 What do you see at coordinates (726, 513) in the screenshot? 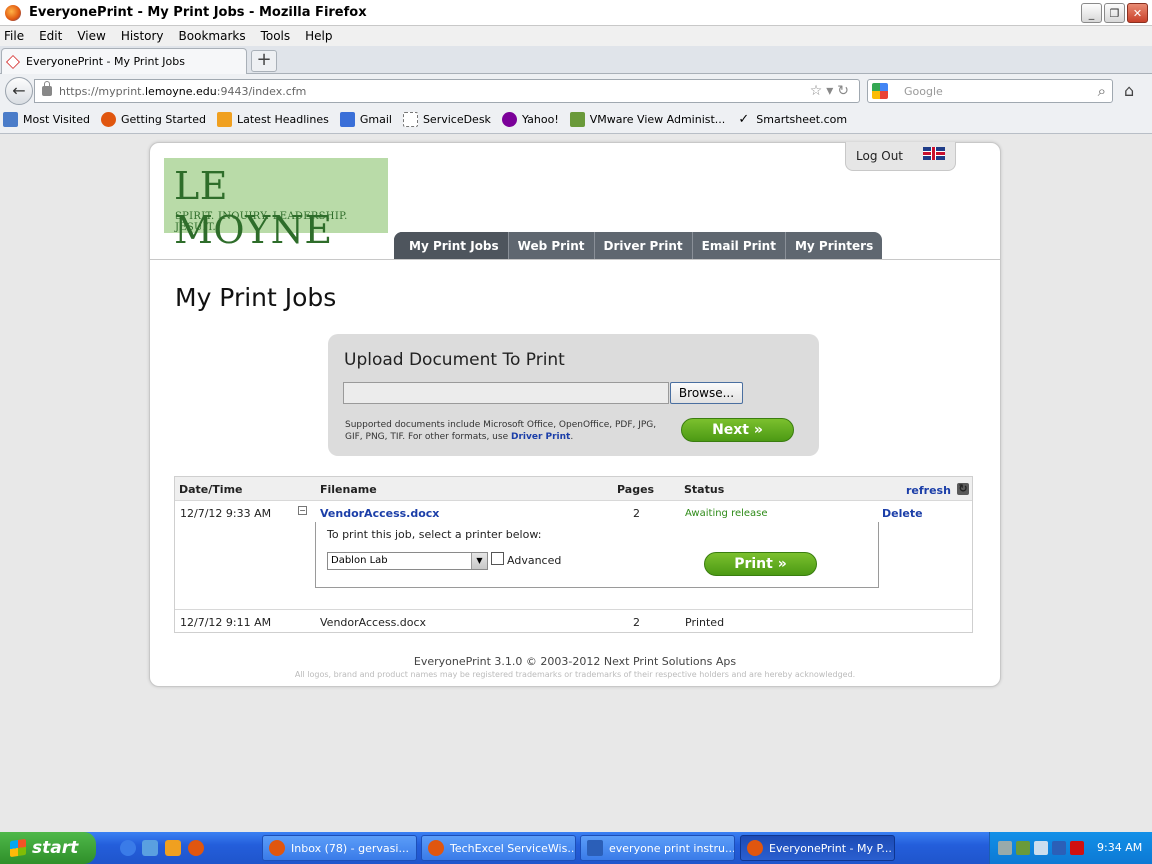
I see `row1-status: Awaiting release` at bounding box center [726, 513].